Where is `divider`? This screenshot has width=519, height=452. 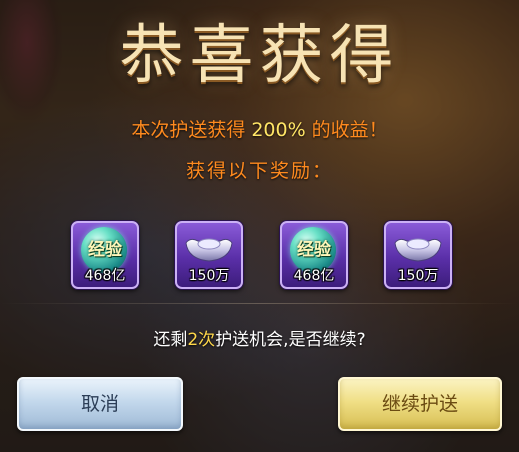 divider is located at coordinates (259, 303).